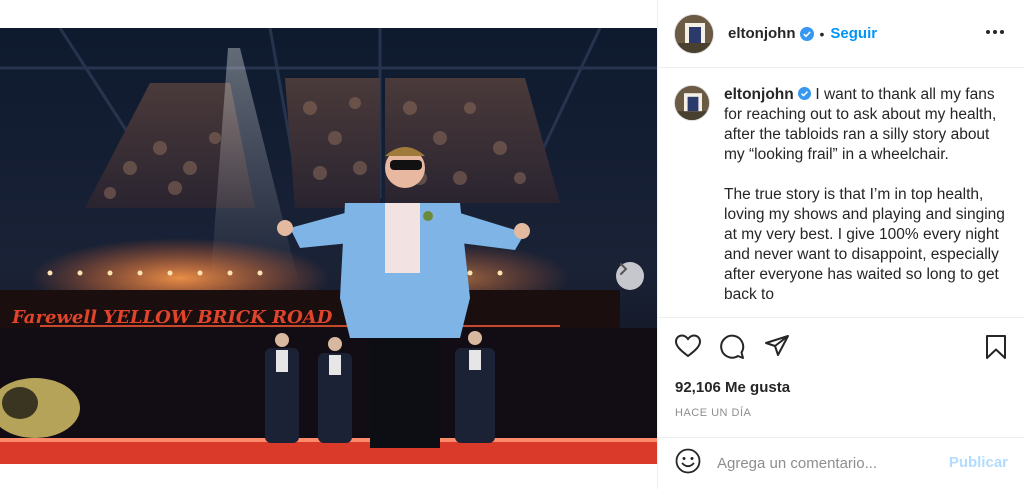 This screenshot has height=489, width=1024. Describe the element at coordinates (995, 34) in the screenshot. I see `more-options-icon` at that location.